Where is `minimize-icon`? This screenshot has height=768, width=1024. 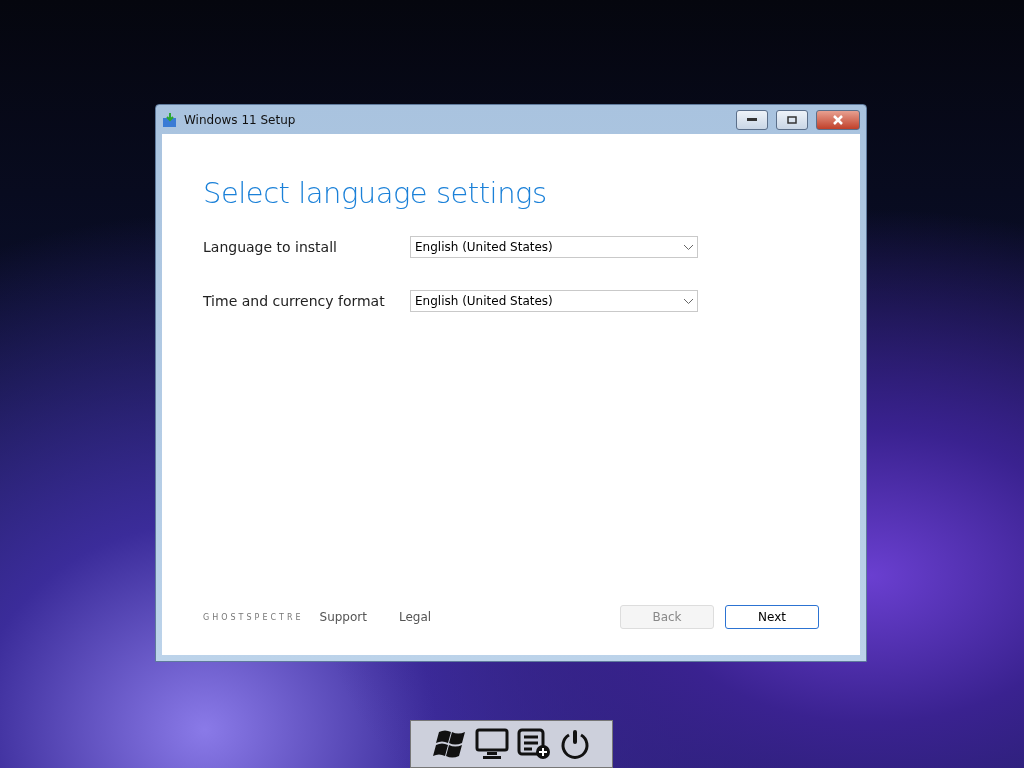
minimize-icon is located at coordinates (752, 119).